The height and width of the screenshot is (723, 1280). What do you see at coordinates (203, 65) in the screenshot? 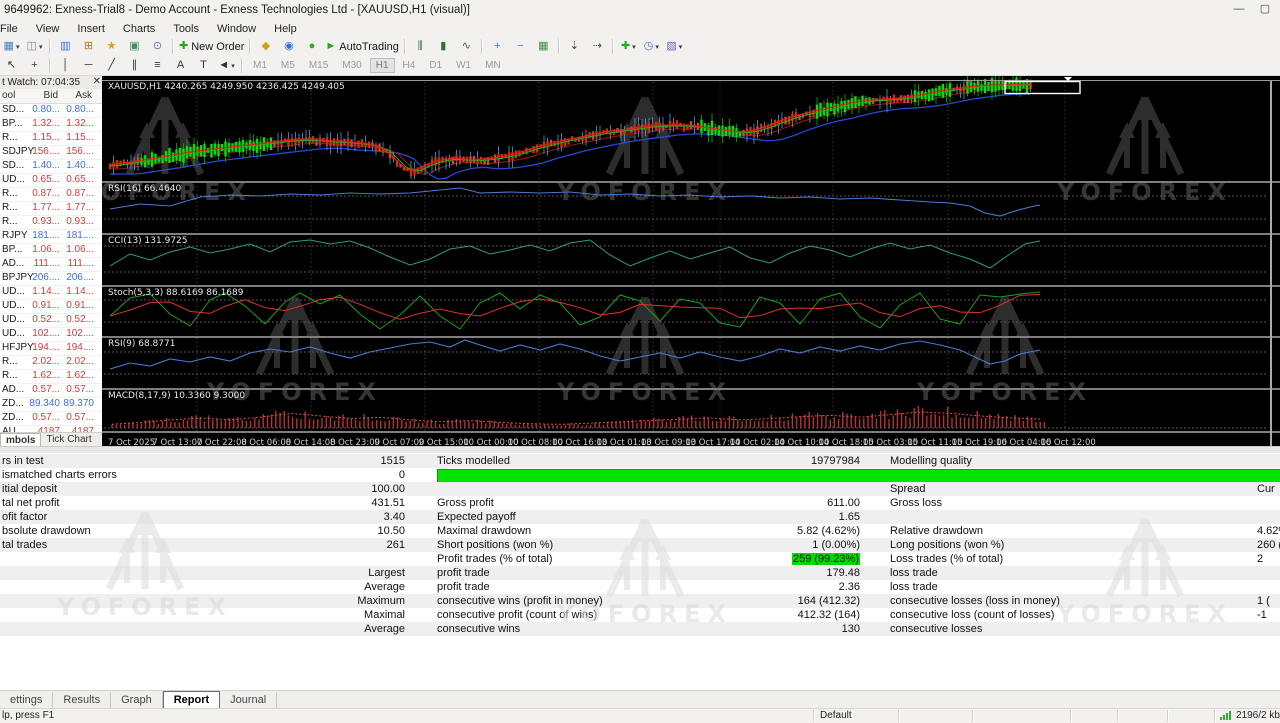
I see `label-tool: T` at bounding box center [203, 65].